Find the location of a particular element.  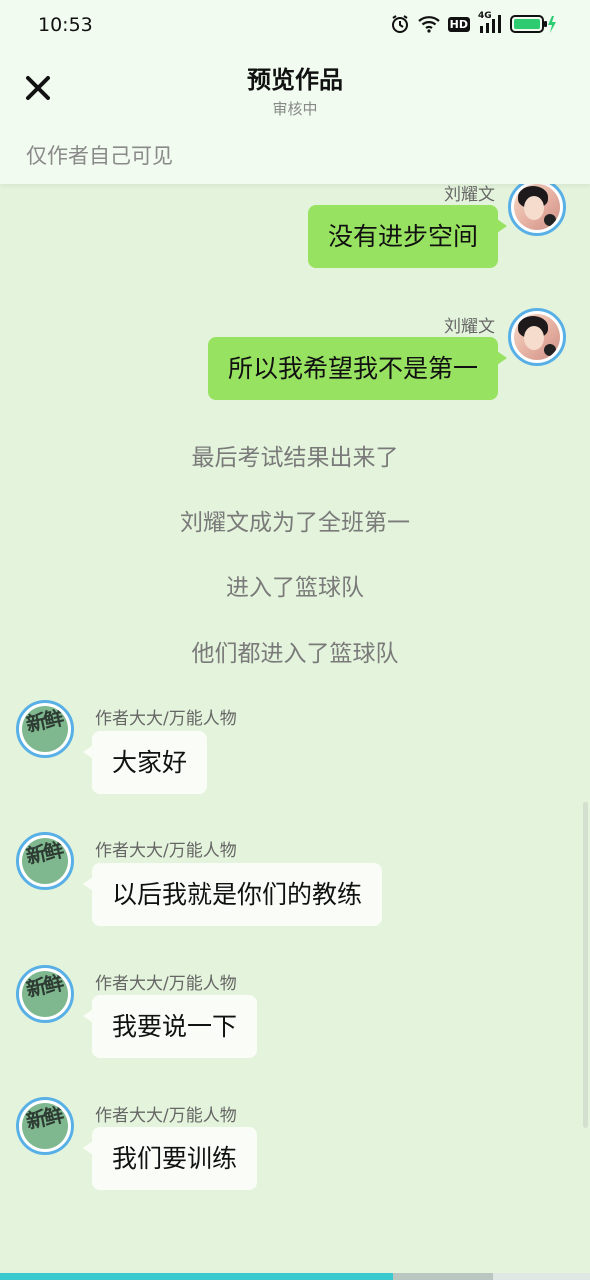

scrollbar is located at coordinates (585, 965).